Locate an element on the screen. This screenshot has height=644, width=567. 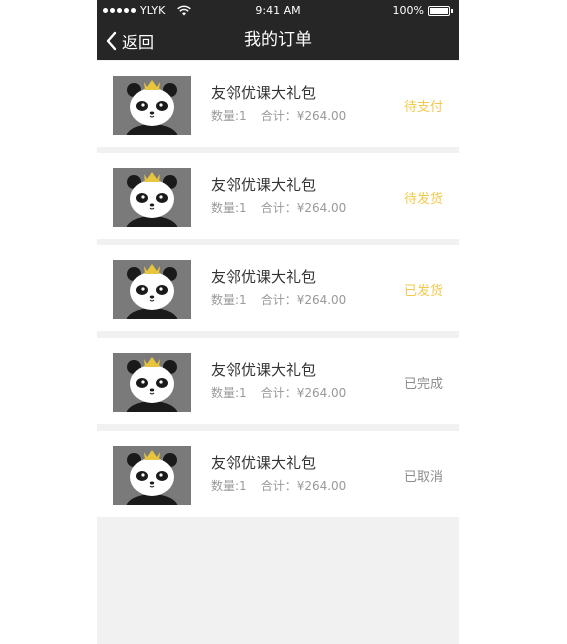
order-card: 友邻优课大礼包 数量:1 合计：¥264.00 已完成 is located at coordinates (278, 381).